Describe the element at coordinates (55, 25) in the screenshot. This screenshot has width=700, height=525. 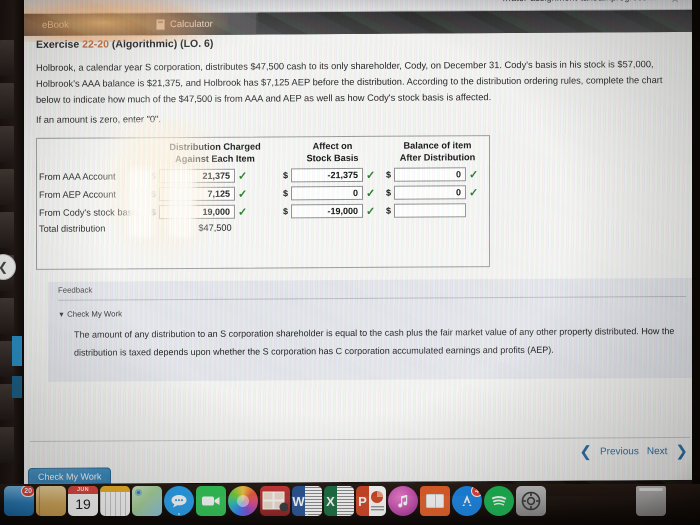
I see `tab-ebook-label: eBook` at that location.